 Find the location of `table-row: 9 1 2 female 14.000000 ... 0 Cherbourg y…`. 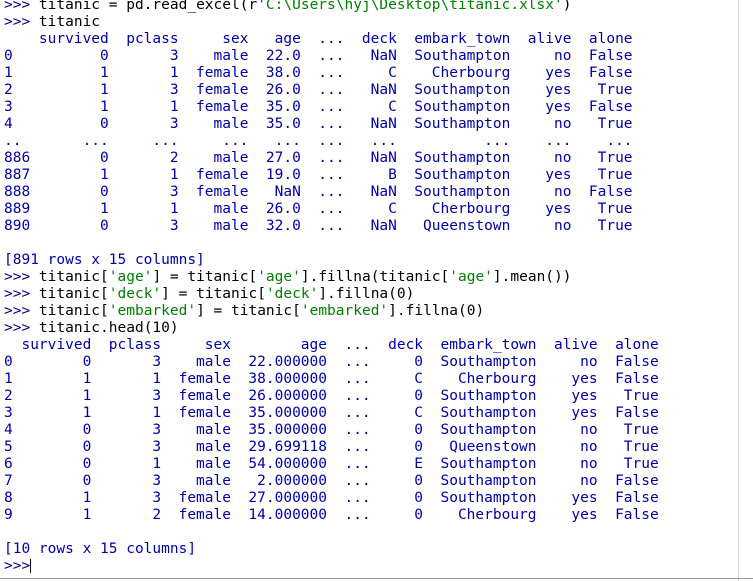

table-row: 9 1 2 female 14.000000 ... 0 Cherbourg y… is located at coordinates (331, 515).